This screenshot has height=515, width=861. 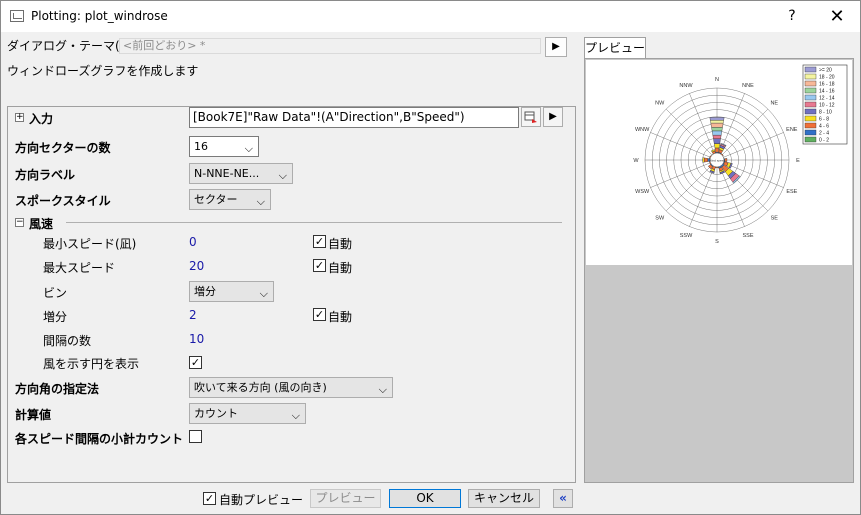 I want to click on bin-combo: 増分 ⌵, so click(x=231, y=291).